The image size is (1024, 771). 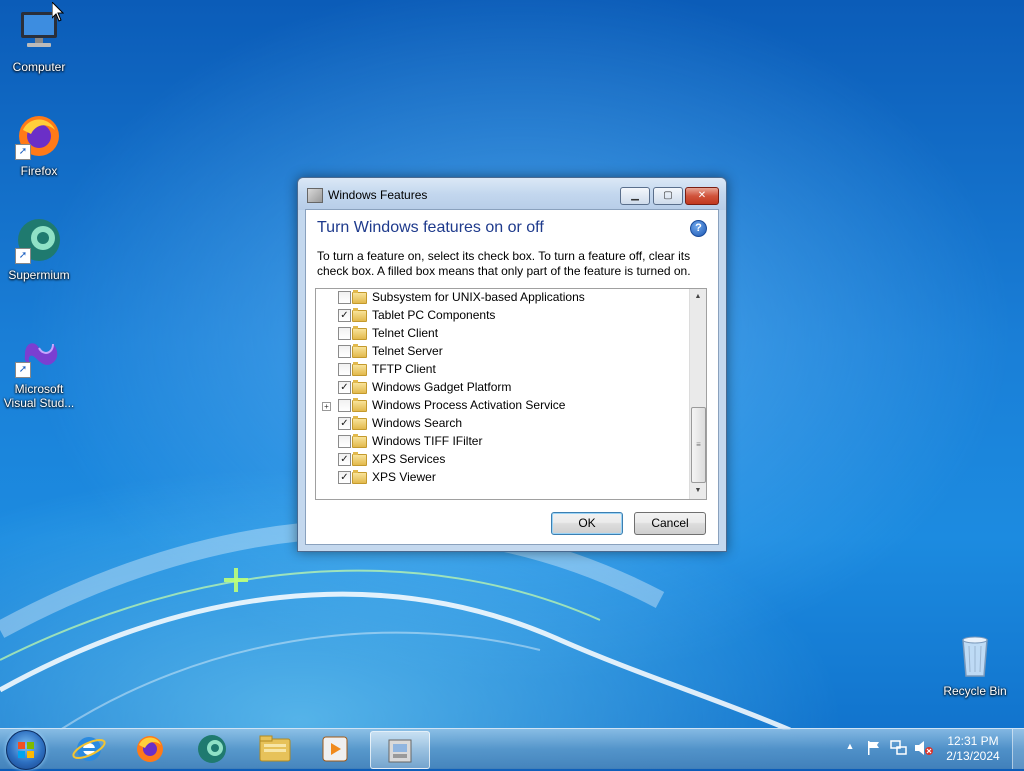 What do you see at coordinates (58, 12) in the screenshot?
I see `mouse-cursor-icon` at bounding box center [58, 12].